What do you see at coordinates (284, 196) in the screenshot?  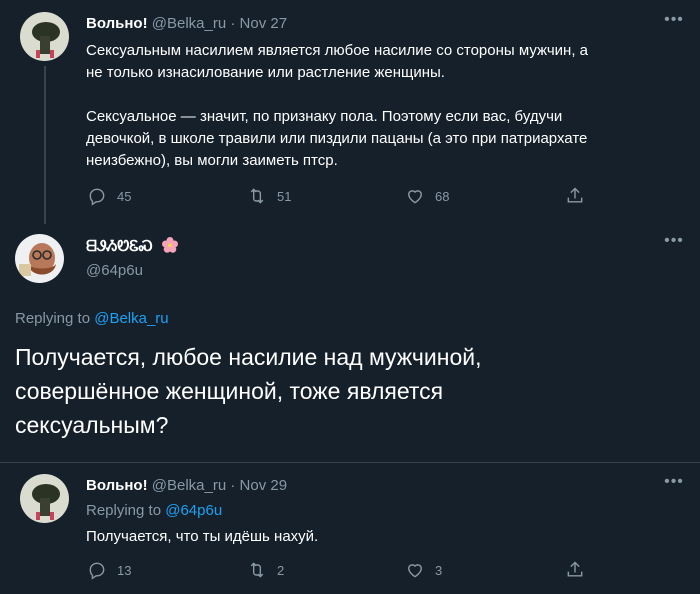 I see `retweet-count: 51` at bounding box center [284, 196].